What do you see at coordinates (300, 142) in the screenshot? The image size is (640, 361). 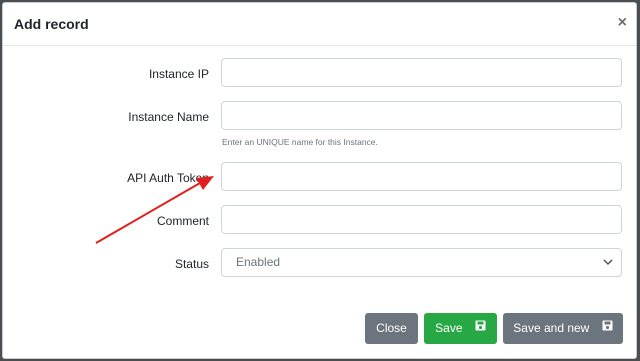 I see `instance-name-help: Enter an UNIQUE name for this Instance.` at bounding box center [300, 142].